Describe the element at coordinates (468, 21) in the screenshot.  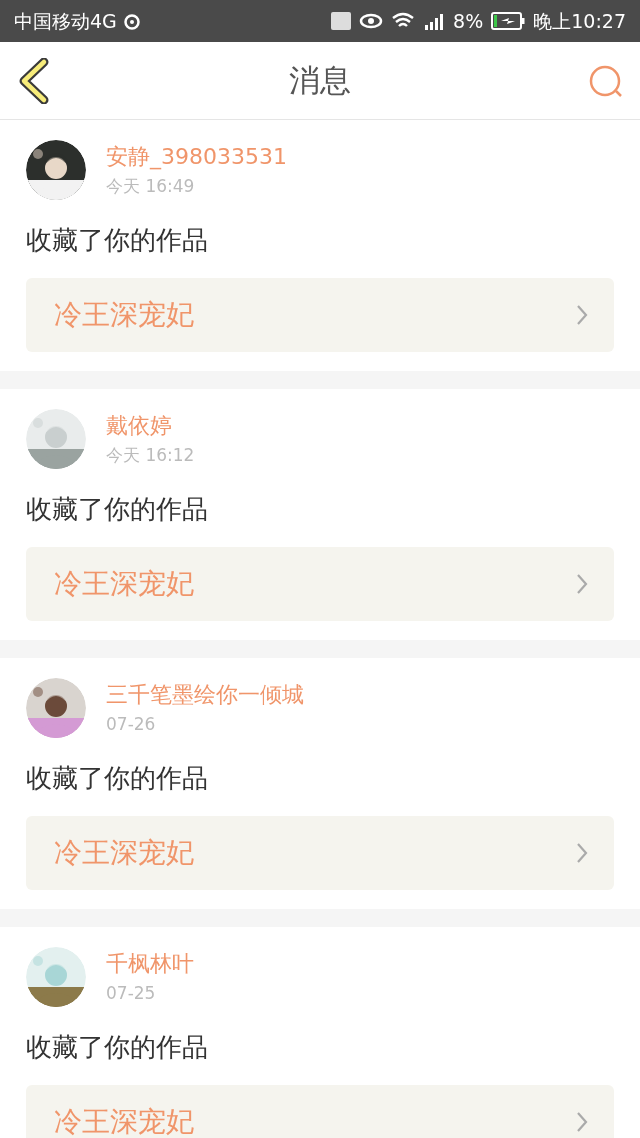
I see `battery-percent: 8%` at that location.